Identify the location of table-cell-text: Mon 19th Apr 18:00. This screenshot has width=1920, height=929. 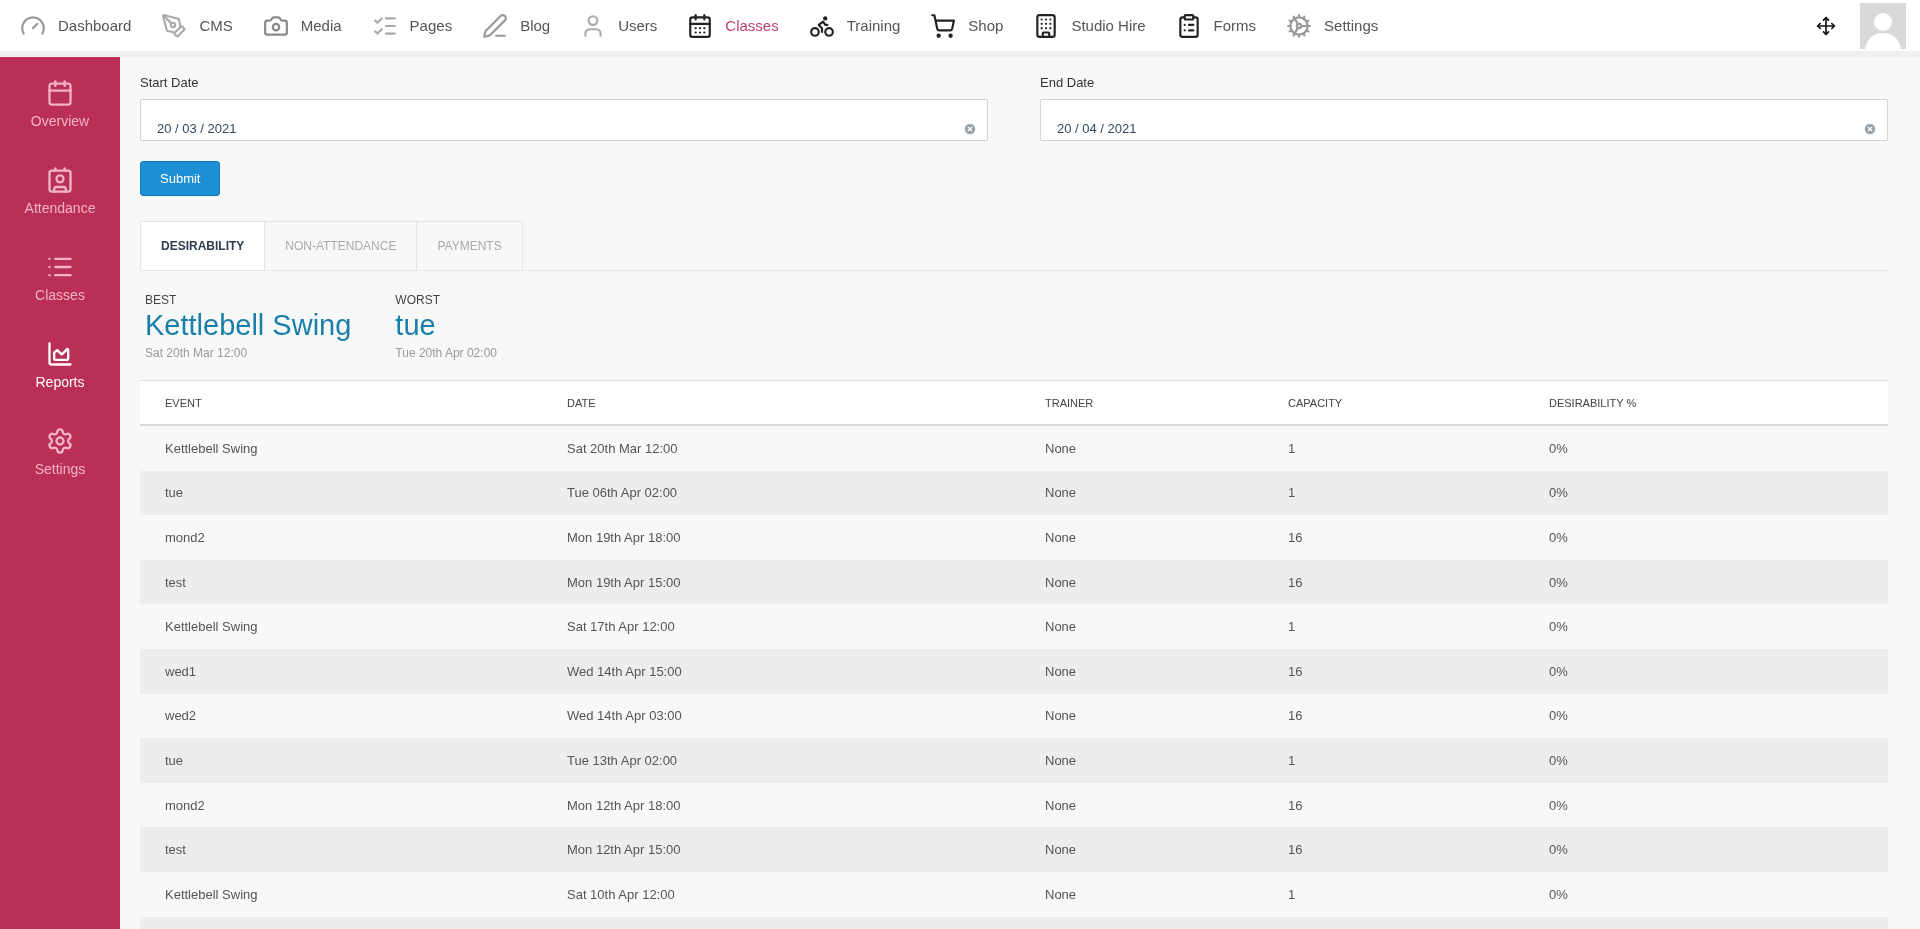
(624, 537).